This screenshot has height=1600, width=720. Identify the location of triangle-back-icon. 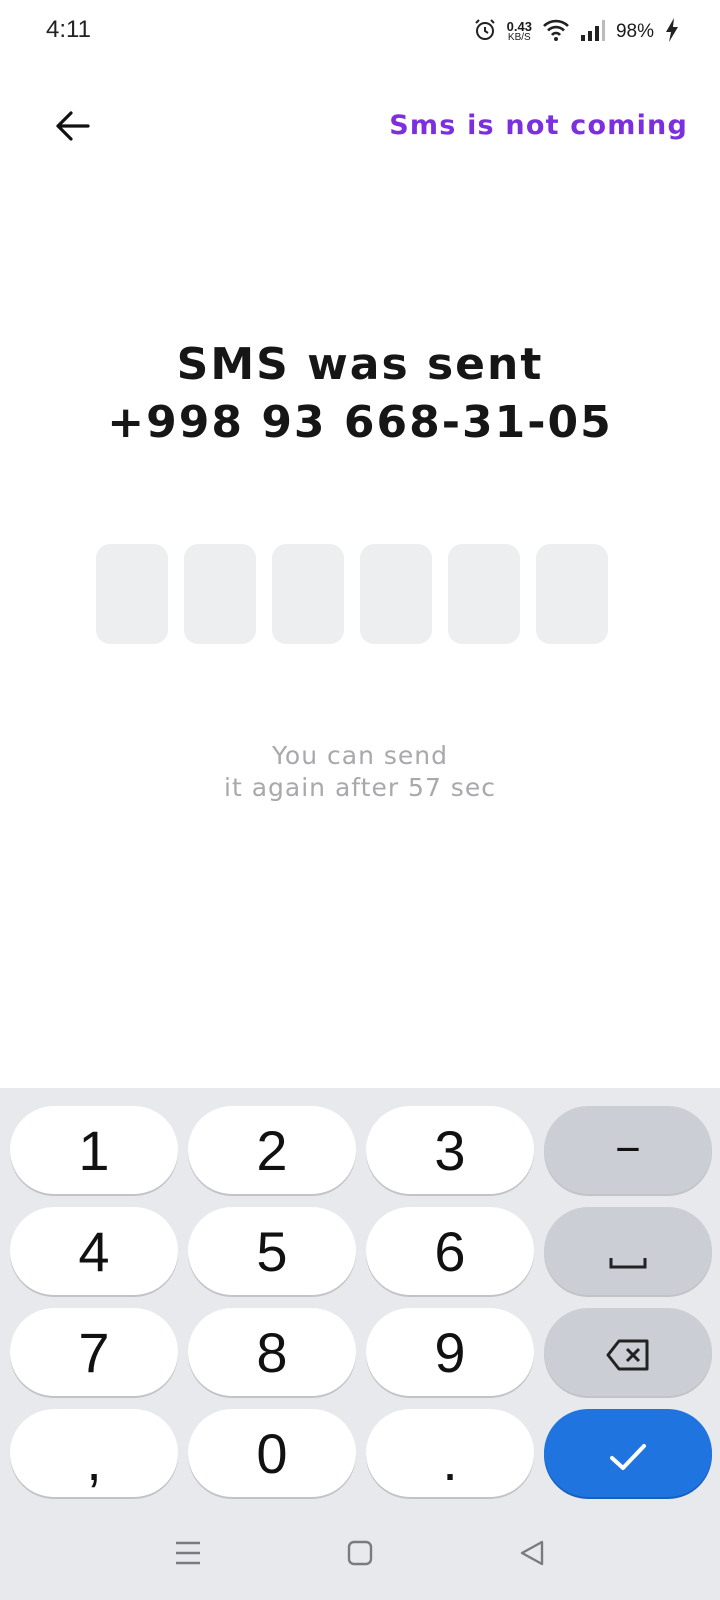
(532, 1555).